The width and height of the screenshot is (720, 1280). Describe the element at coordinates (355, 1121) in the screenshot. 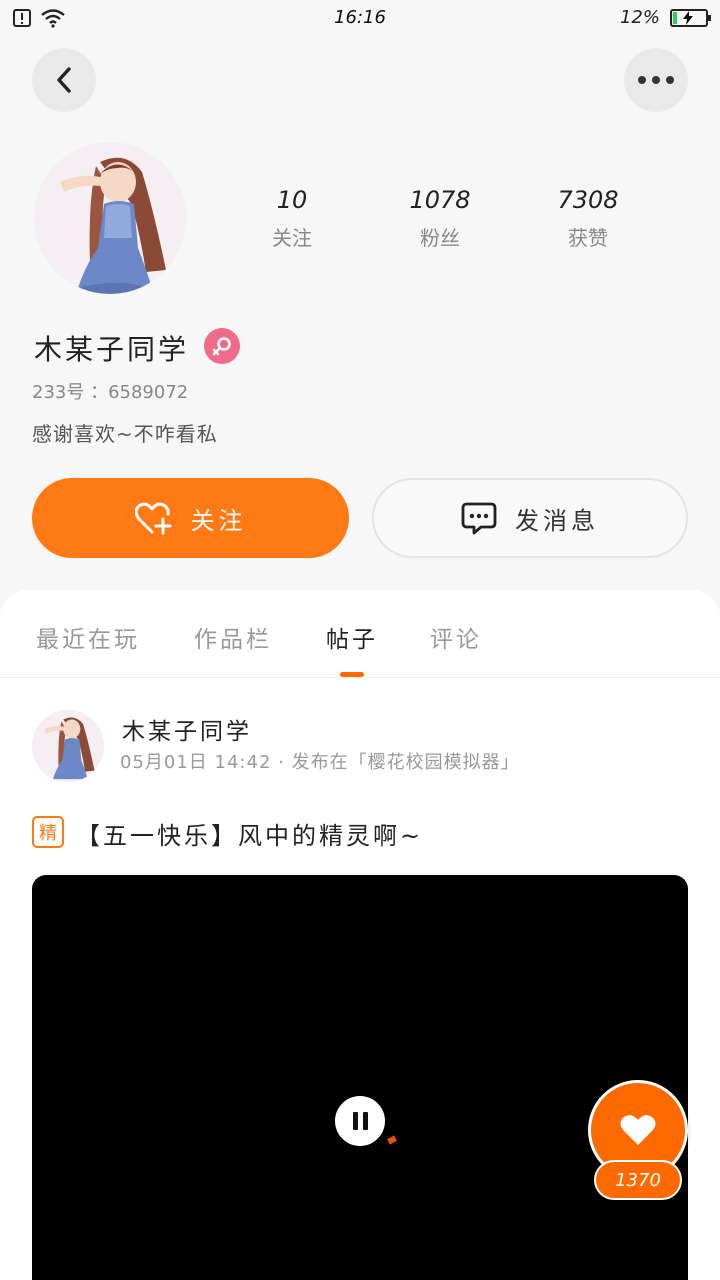

I see `pause-bar-left` at that location.